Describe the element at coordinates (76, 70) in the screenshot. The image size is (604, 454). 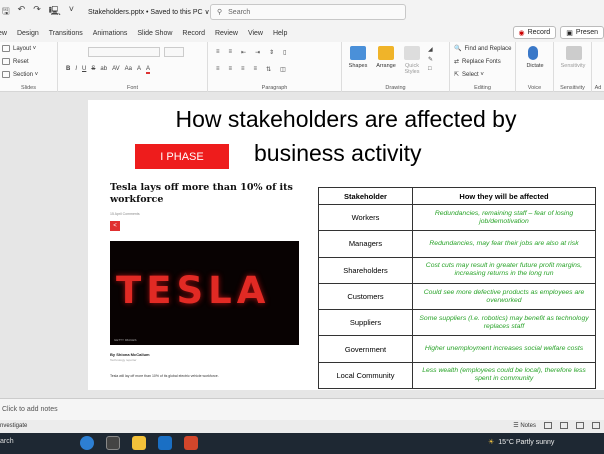
I see `italic-button: I` at that location.